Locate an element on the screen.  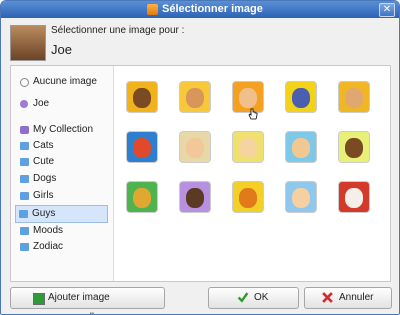
sidebar-item-label: My Collection is located at coordinates (63, 129).